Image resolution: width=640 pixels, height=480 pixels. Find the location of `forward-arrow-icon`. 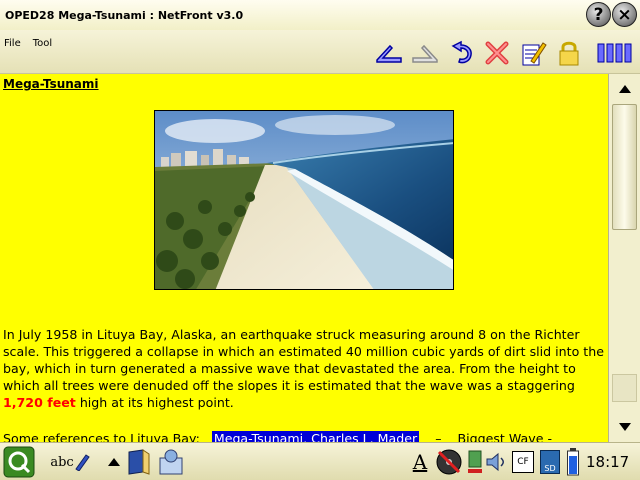

forward-arrow-icon is located at coordinates (425, 53).